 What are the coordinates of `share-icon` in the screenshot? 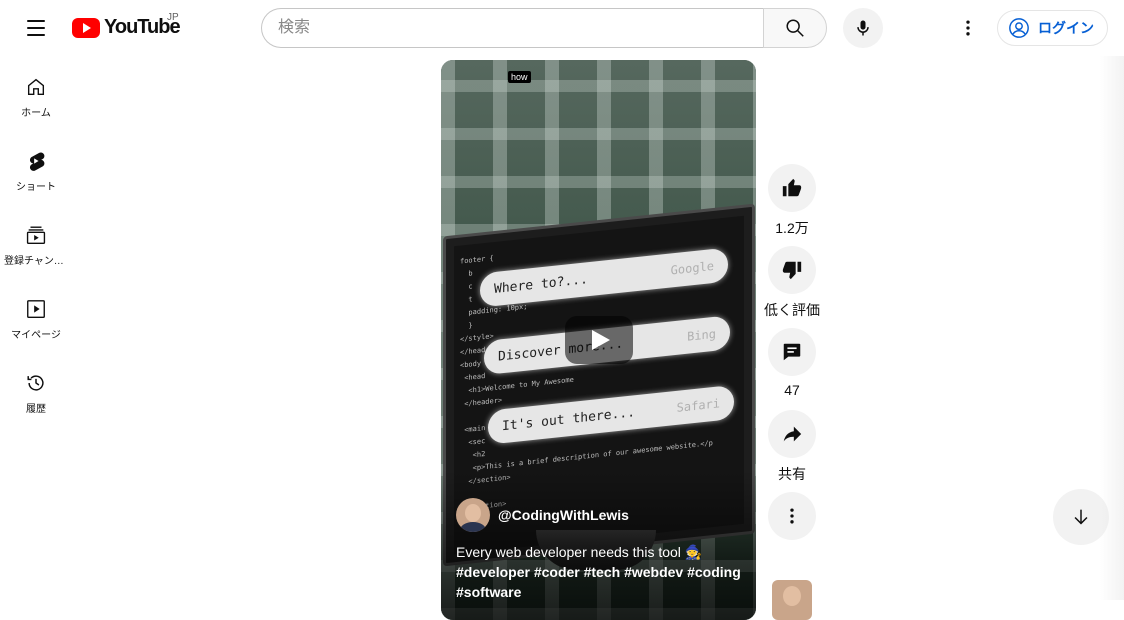 It's located at (792, 434).